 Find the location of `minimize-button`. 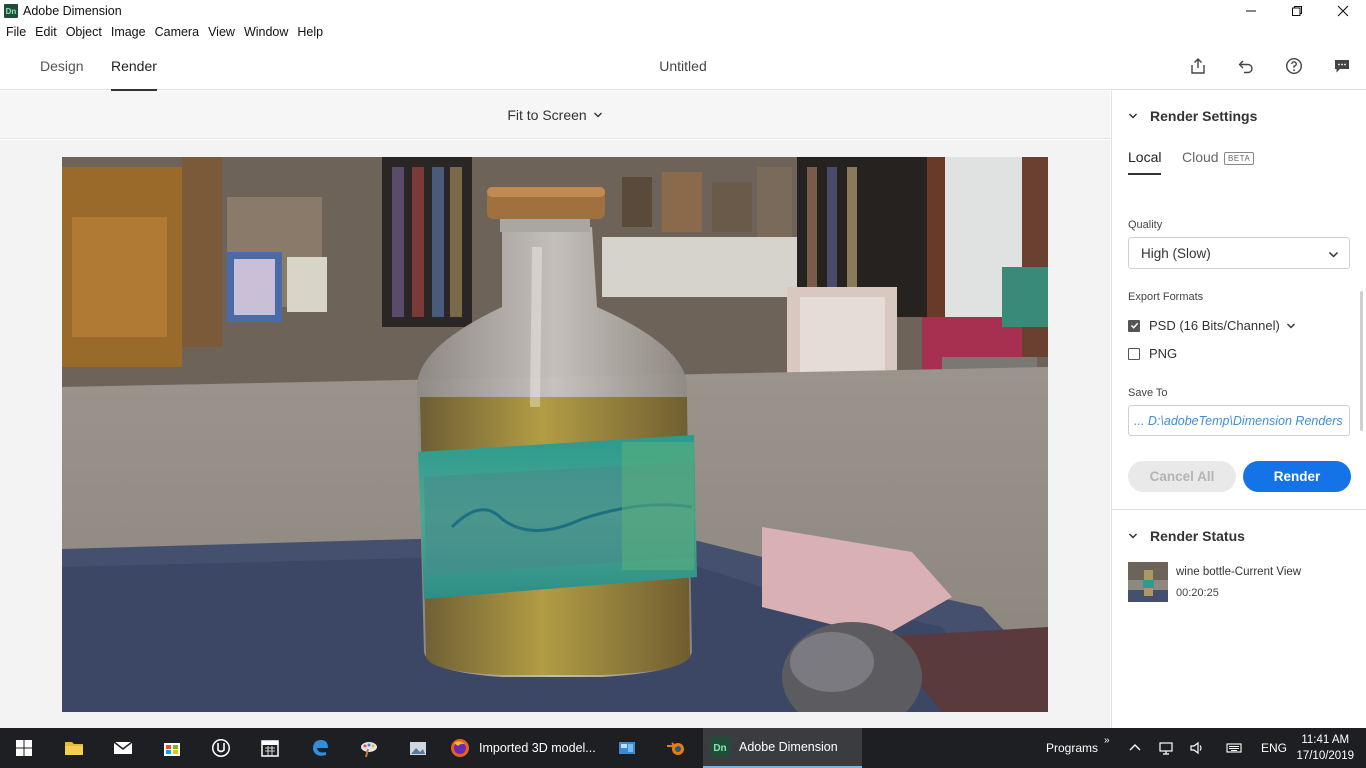

minimize-button is located at coordinates (1251, 11).